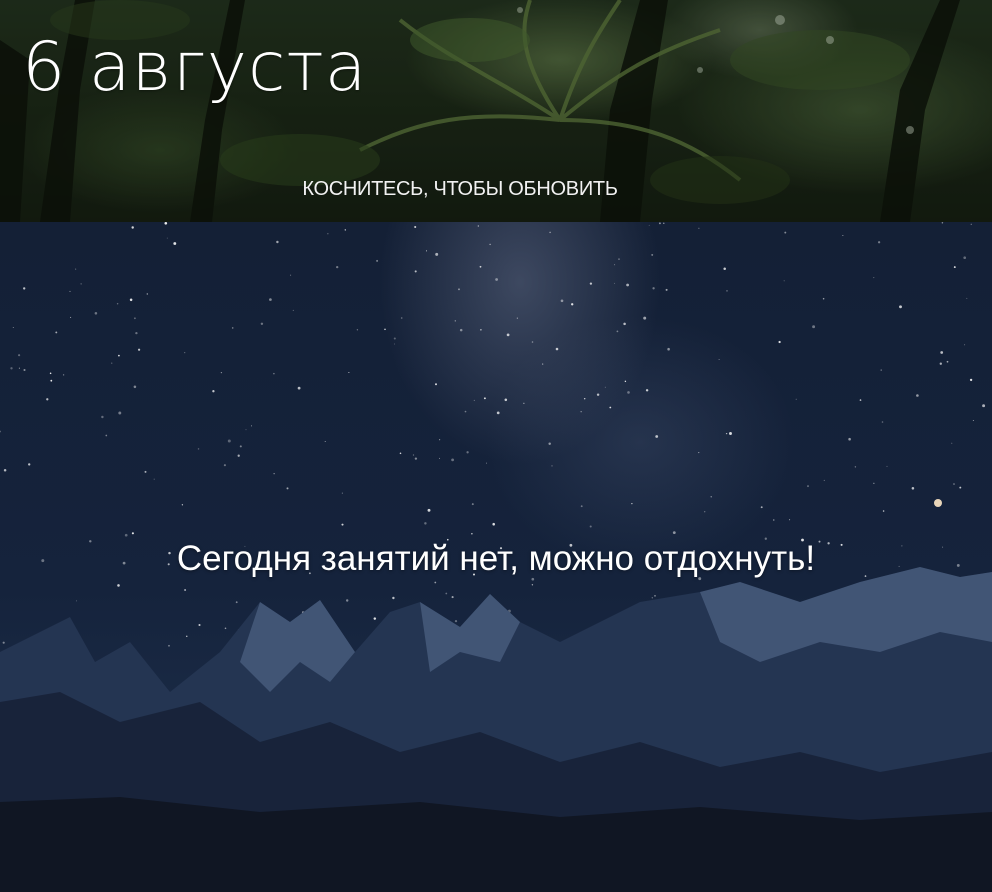 Image resolution: width=992 pixels, height=892 pixels. Describe the element at coordinates (195, 67) in the screenshot. I see `date-title: 6 августа` at that location.